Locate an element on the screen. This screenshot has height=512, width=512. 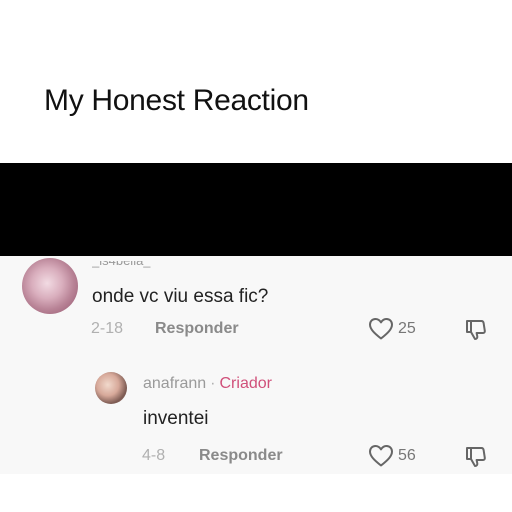
reply-button: Responder is located at coordinates (197, 329).